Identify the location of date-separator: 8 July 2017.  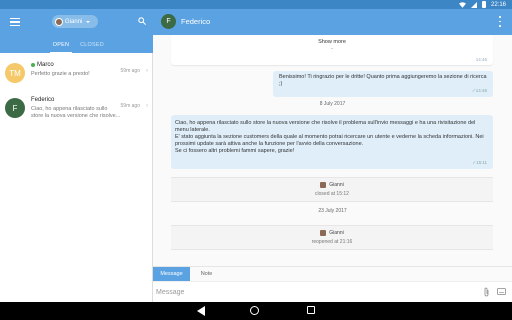
(332, 104).